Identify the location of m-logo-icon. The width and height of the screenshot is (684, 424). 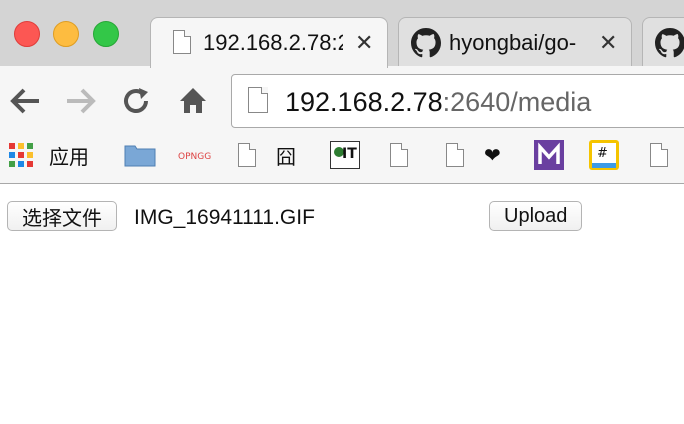
(549, 155).